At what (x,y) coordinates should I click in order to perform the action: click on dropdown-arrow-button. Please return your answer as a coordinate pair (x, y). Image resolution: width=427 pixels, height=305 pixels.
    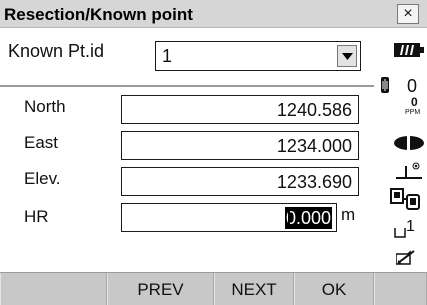
    Looking at the image, I should click on (347, 56).